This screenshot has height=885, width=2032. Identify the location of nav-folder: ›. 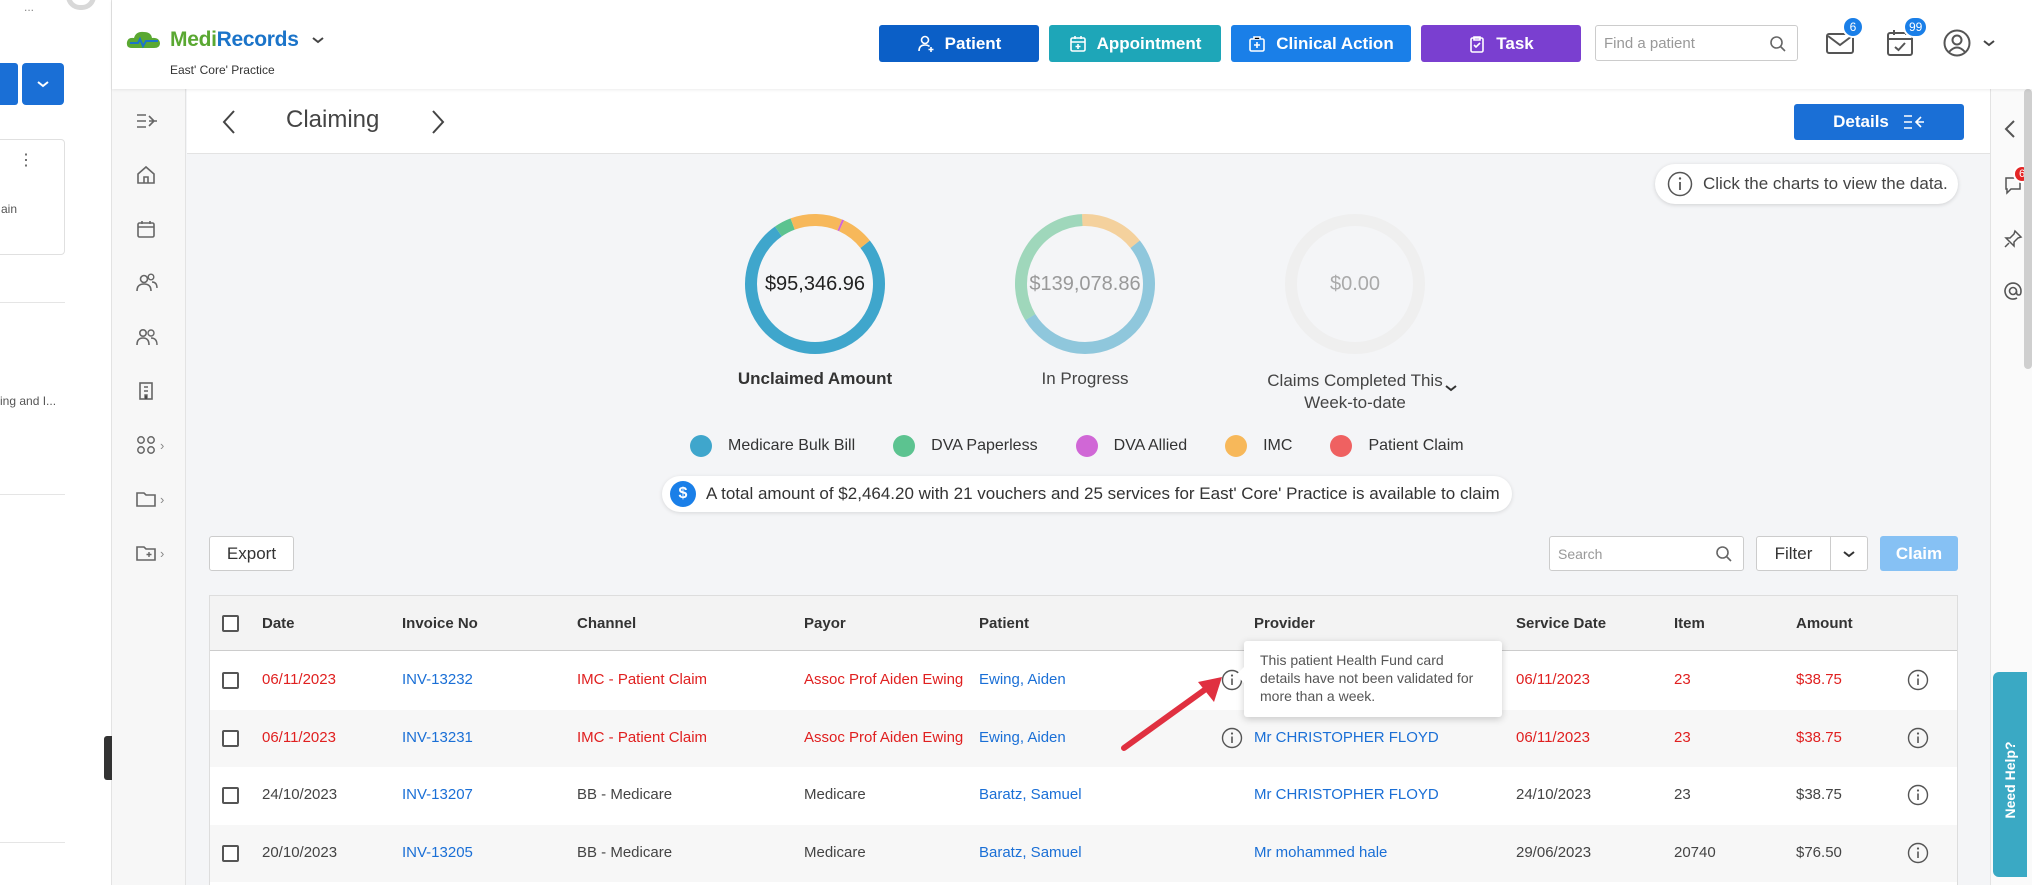
(153, 499).